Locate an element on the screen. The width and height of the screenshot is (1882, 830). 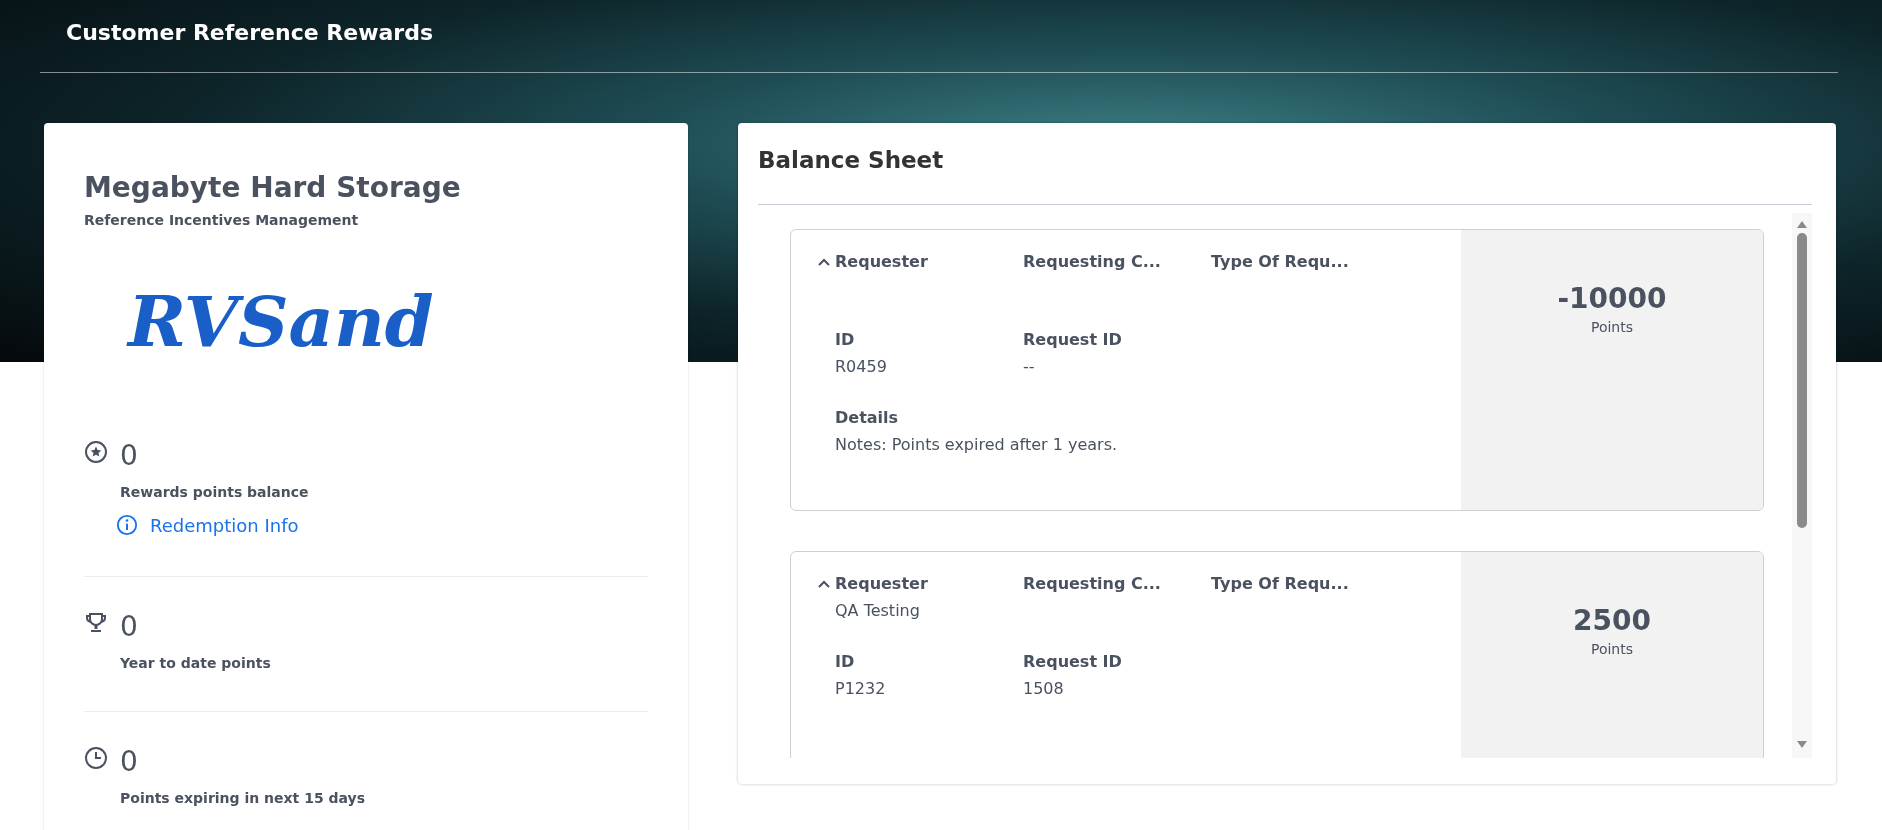
field-value: QA Testing is located at coordinates (877, 611).